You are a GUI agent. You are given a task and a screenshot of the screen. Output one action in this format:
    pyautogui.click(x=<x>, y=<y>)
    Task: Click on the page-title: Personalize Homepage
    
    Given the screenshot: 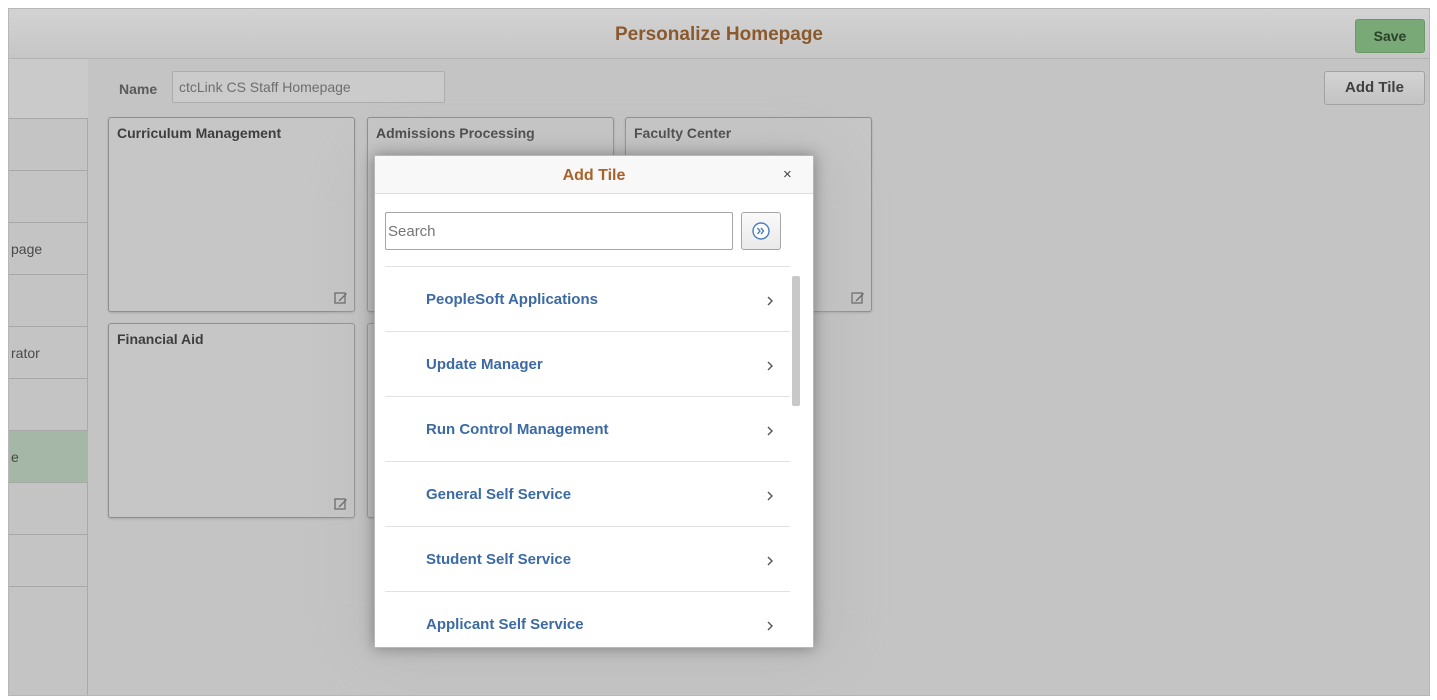 What is the action you would take?
    pyautogui.click(x=719, y=34)
    